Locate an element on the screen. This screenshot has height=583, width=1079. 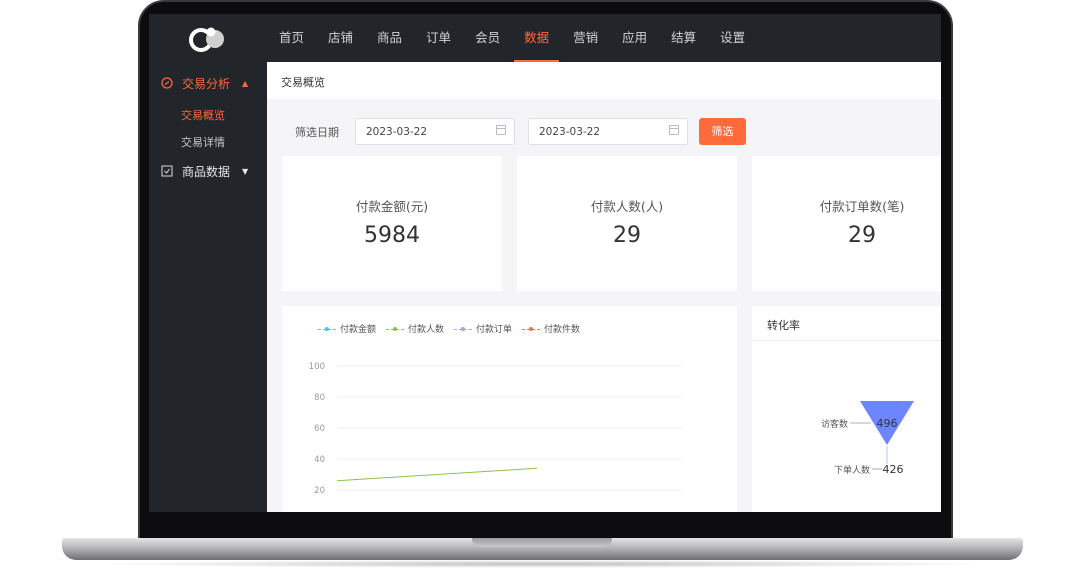
funnel-stage-value: 496 is located at coordinates (887, 423).